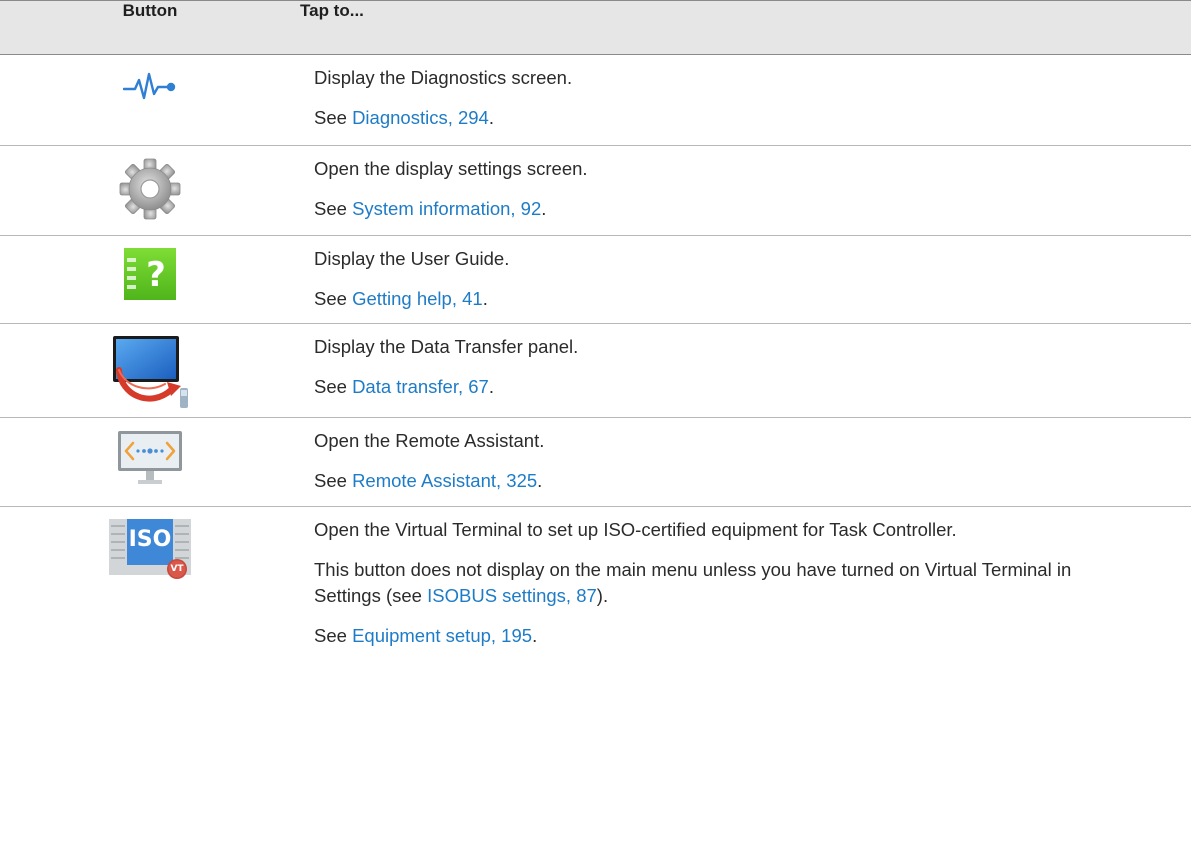  I want to click on see-line: See Equipment setup, 195., so click(426, 635).